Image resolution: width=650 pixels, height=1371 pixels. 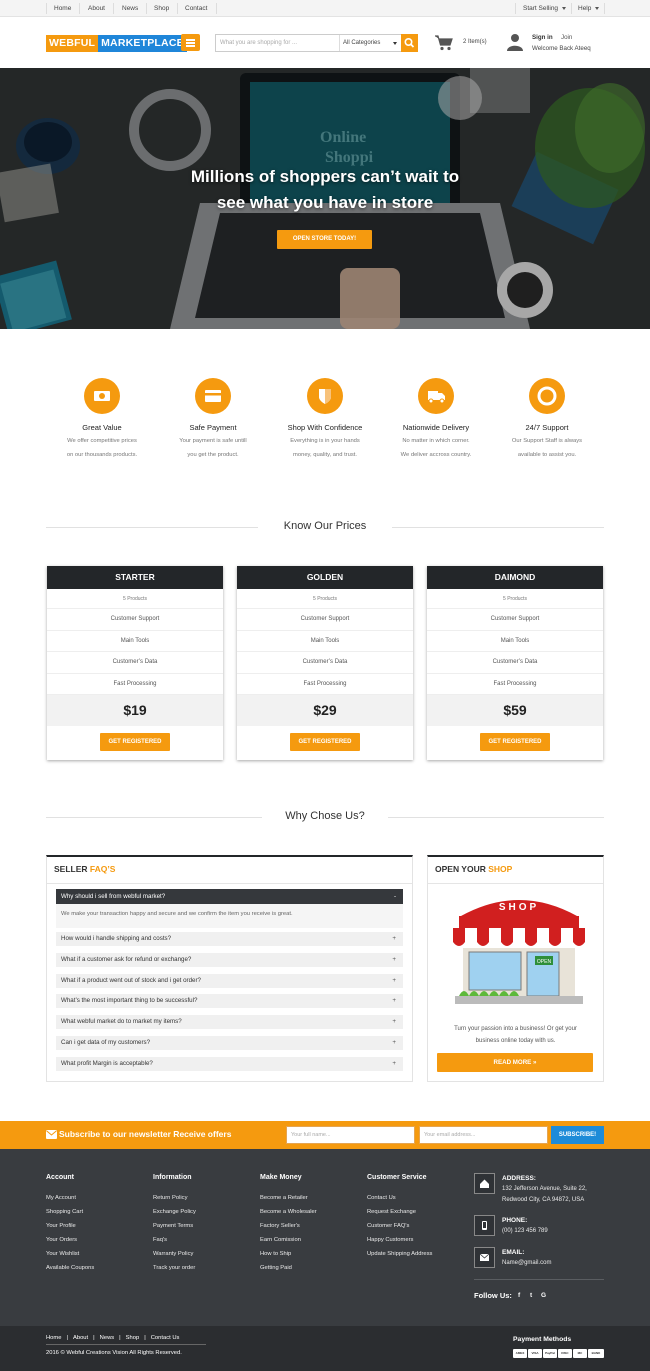 I want to click on divider, so click(x=229, y=883).